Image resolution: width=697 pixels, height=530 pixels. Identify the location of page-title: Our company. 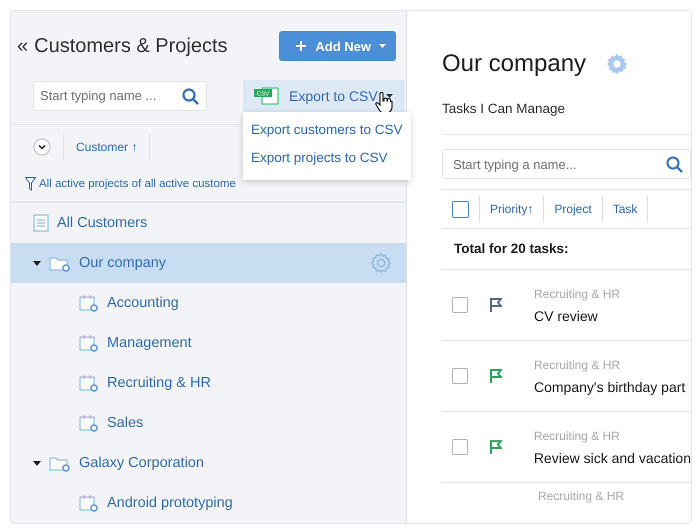
(514, 64).